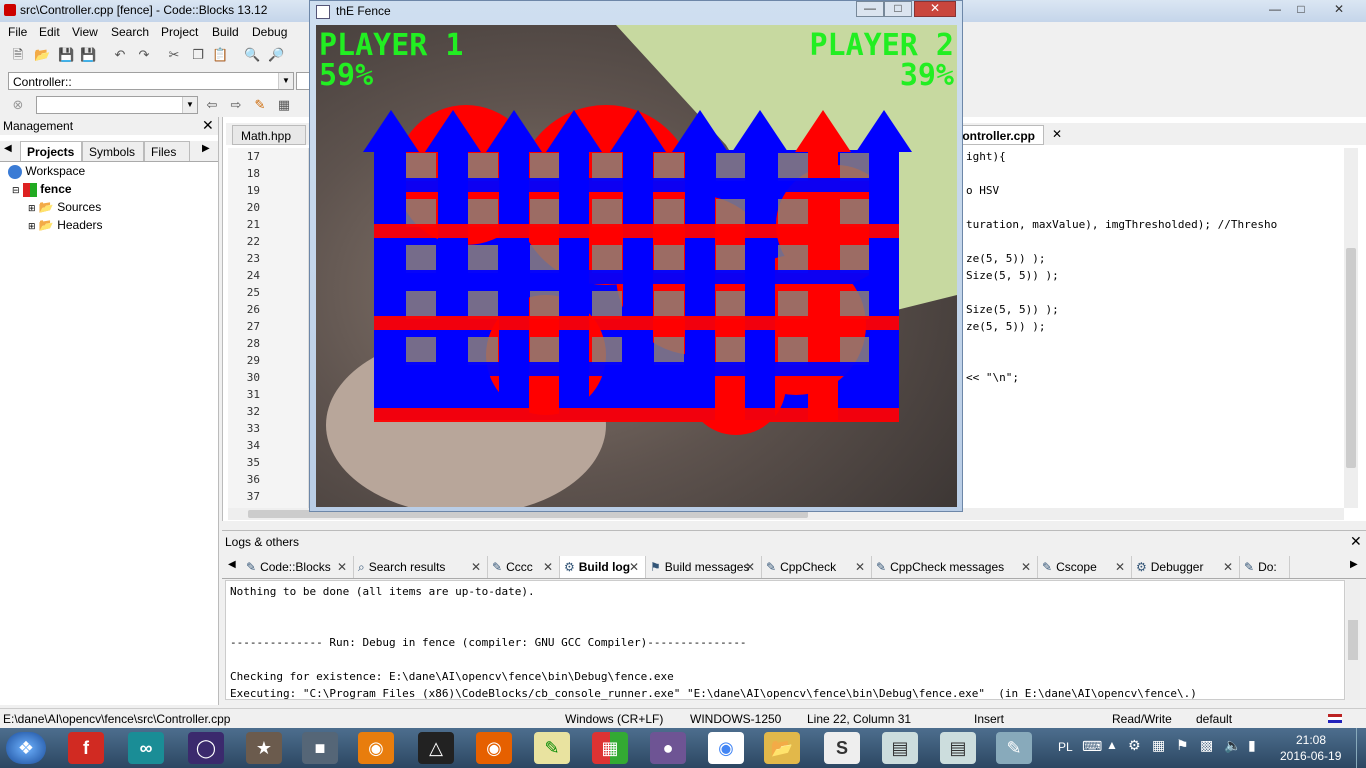 Image resolution: width=1366 pixels, height=768 pixels. I want to click on tab-math-hpp: Math.hpp, so click(269, 135).